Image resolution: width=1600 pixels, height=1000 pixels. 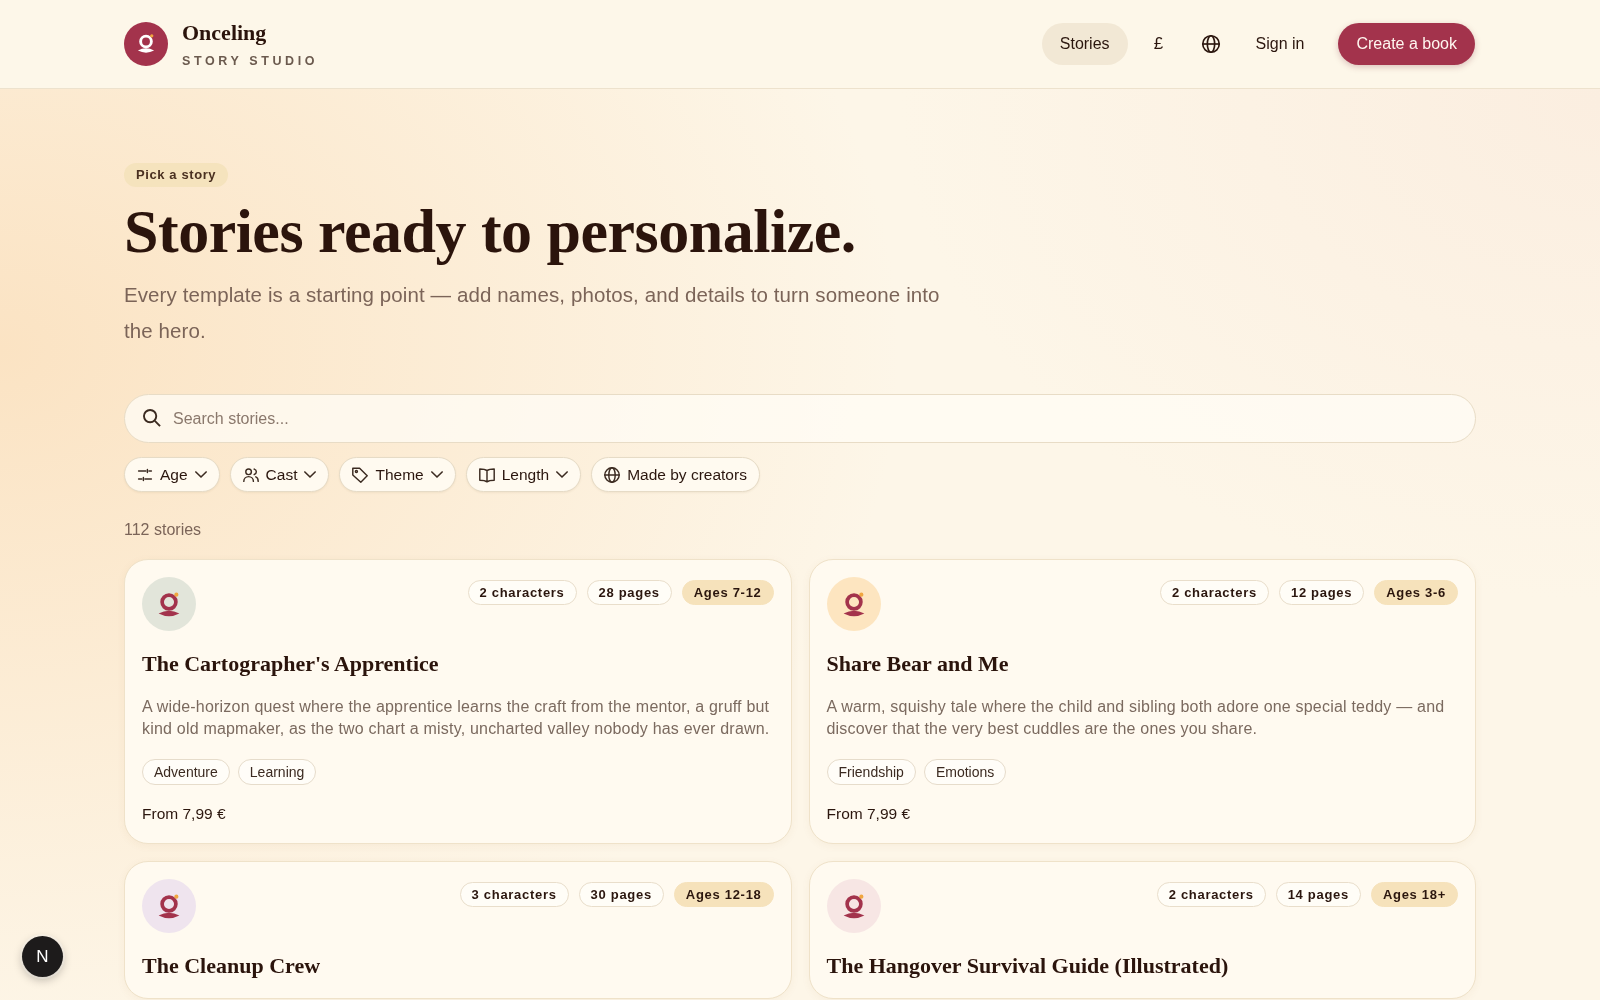 What do you see at coordinates (486, 474) in the screenshot?
I see `book-icon` at bounding box center [486, 474].